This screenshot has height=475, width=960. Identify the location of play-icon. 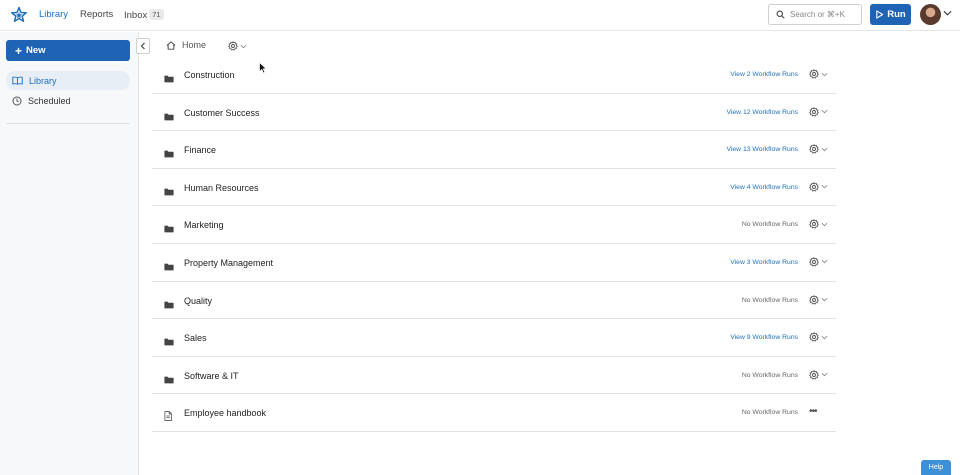
(880, 14).